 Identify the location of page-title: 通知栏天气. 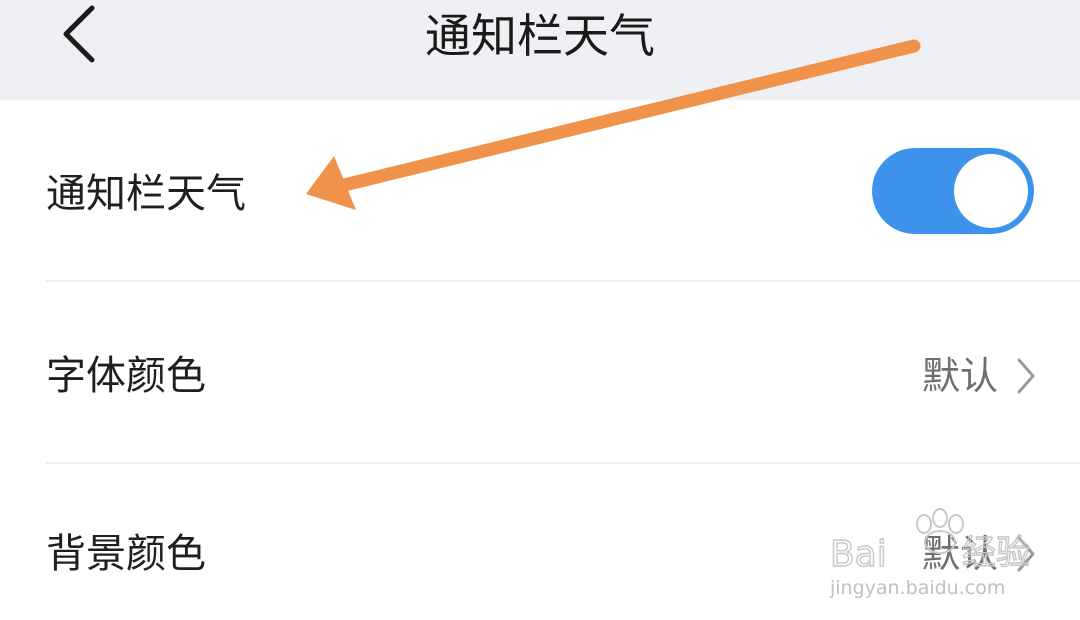
(540, 36).